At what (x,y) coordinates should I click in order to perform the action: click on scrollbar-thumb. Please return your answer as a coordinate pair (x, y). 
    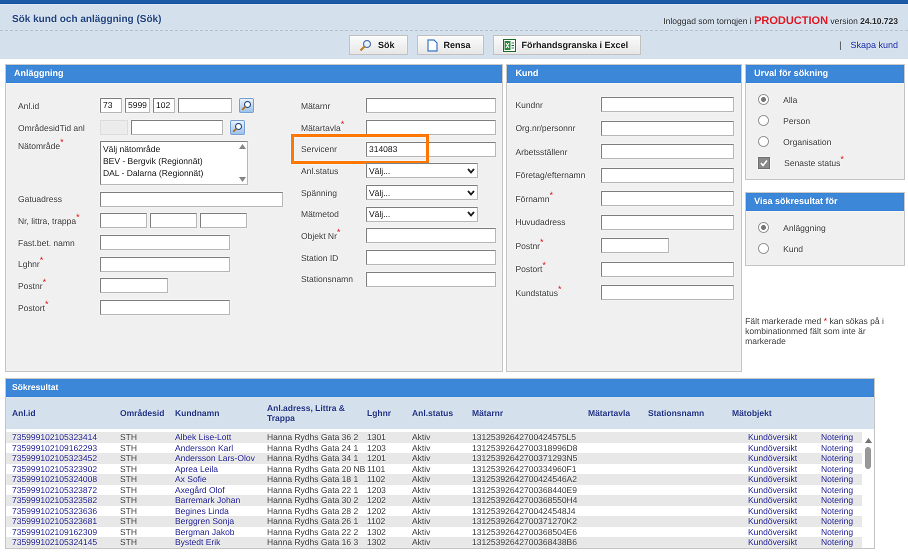
    Looking at the image, I should click on (868, 458).